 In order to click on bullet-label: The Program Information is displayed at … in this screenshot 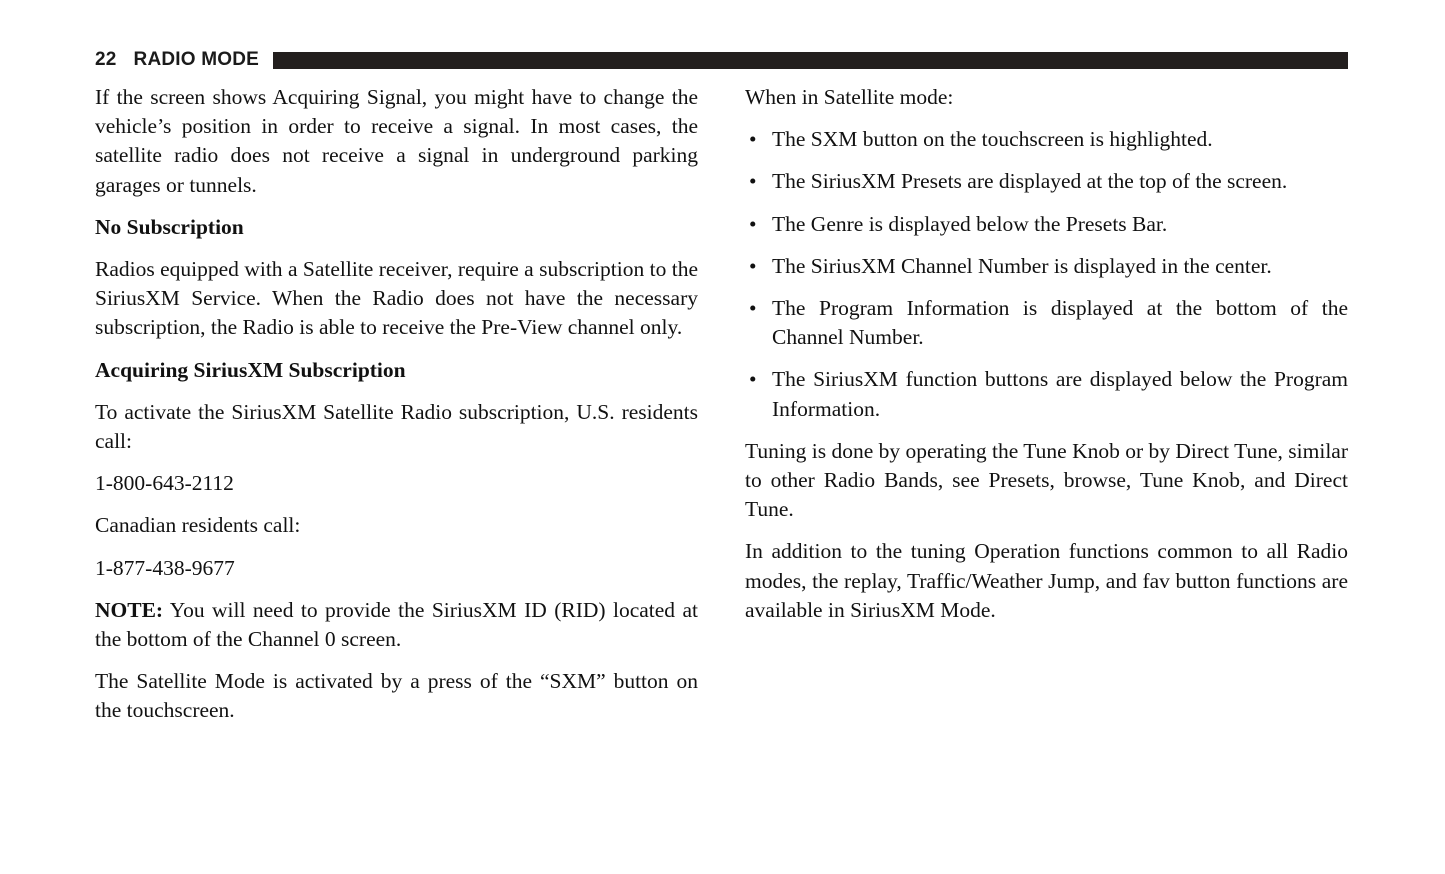, I will do `click(1060, 323)`.